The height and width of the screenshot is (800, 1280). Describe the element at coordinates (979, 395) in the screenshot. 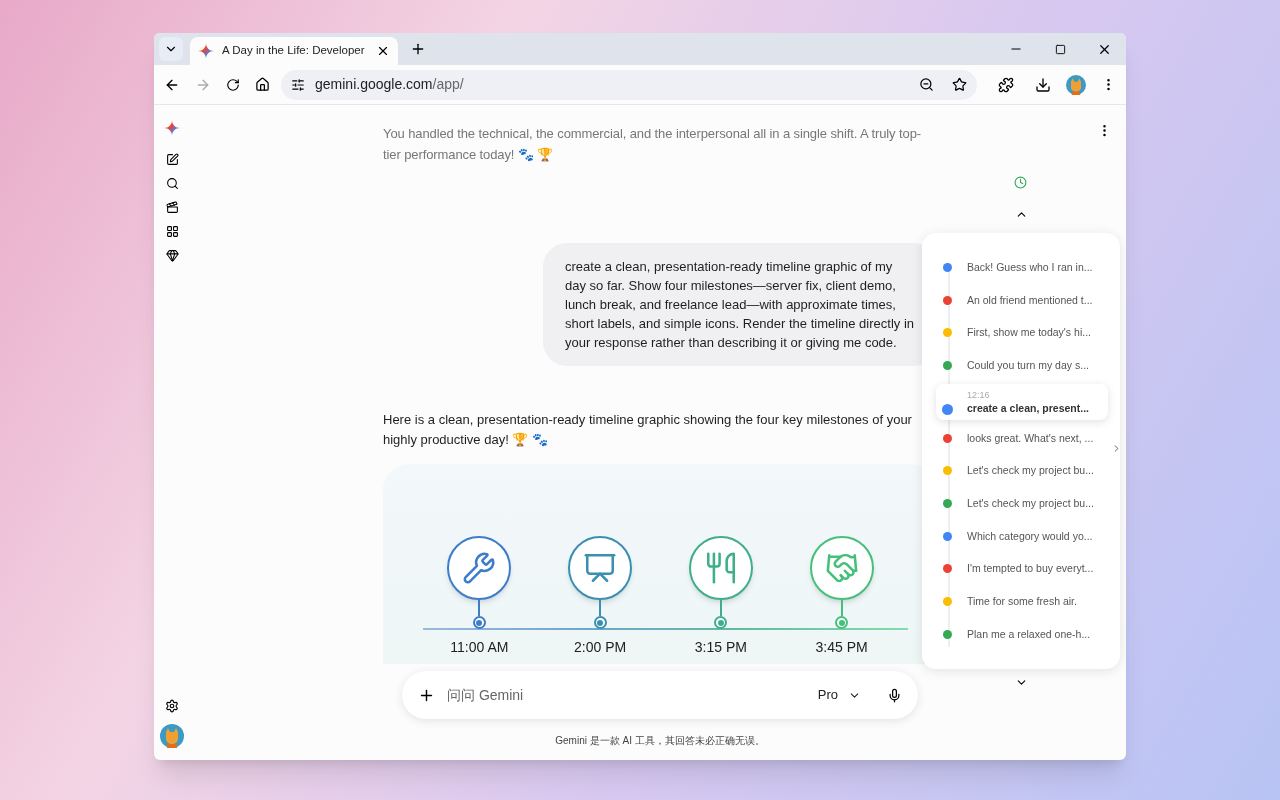

I see `message-time: 12:16` at that location.